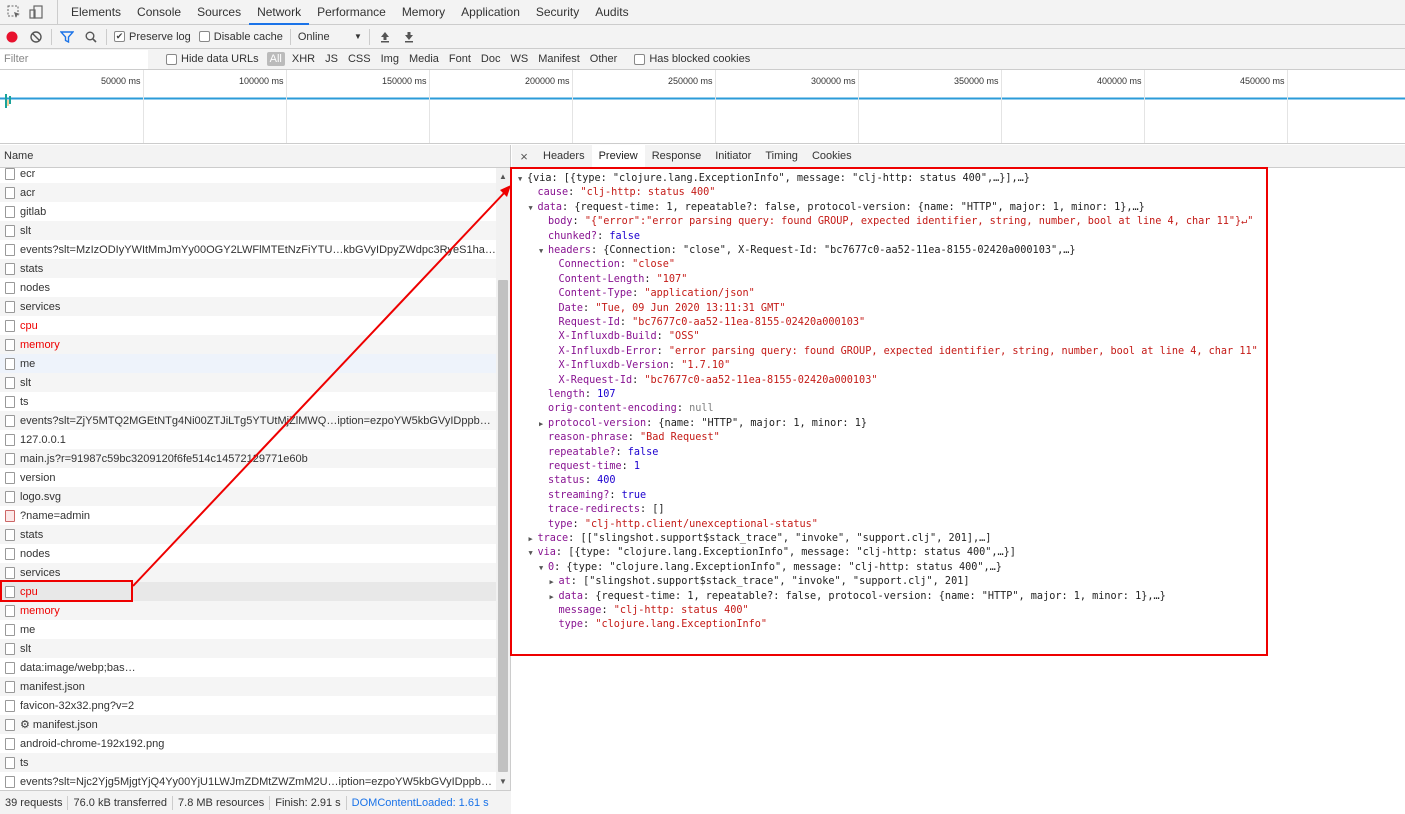 The height and width of the screenshot is (814, 1405). What do you see at coordinates (248, 515) in the screenshot?
I see `request-row: ?name=admin` at bounding box center [248, 515].